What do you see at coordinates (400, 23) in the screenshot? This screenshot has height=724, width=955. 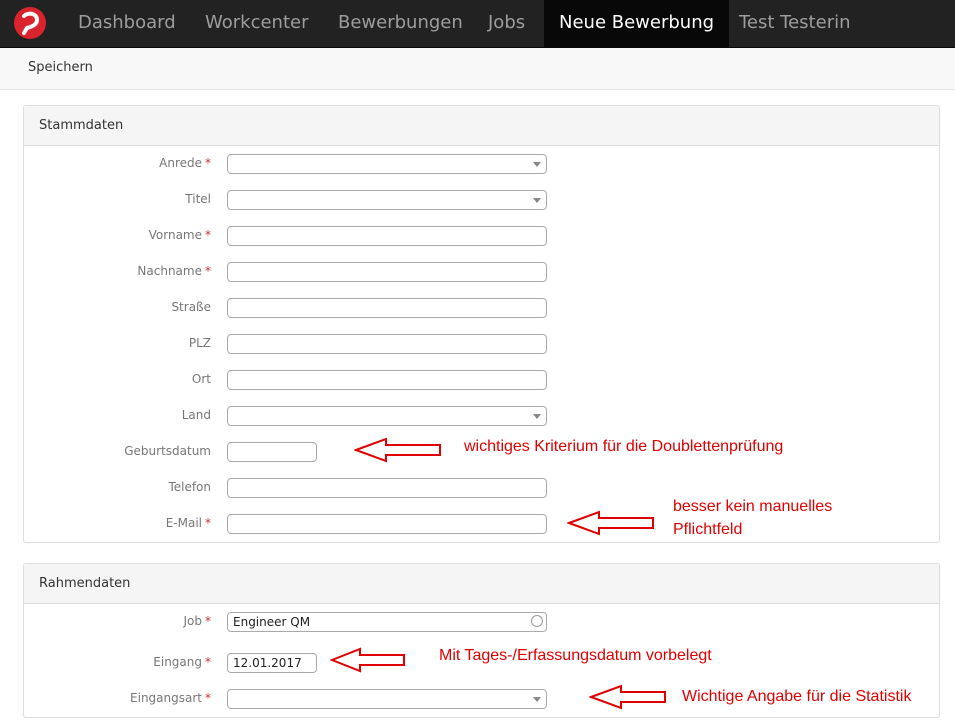 I see `nav-bewerbungen: Bewerbungen` at bounding box center [400, 23].